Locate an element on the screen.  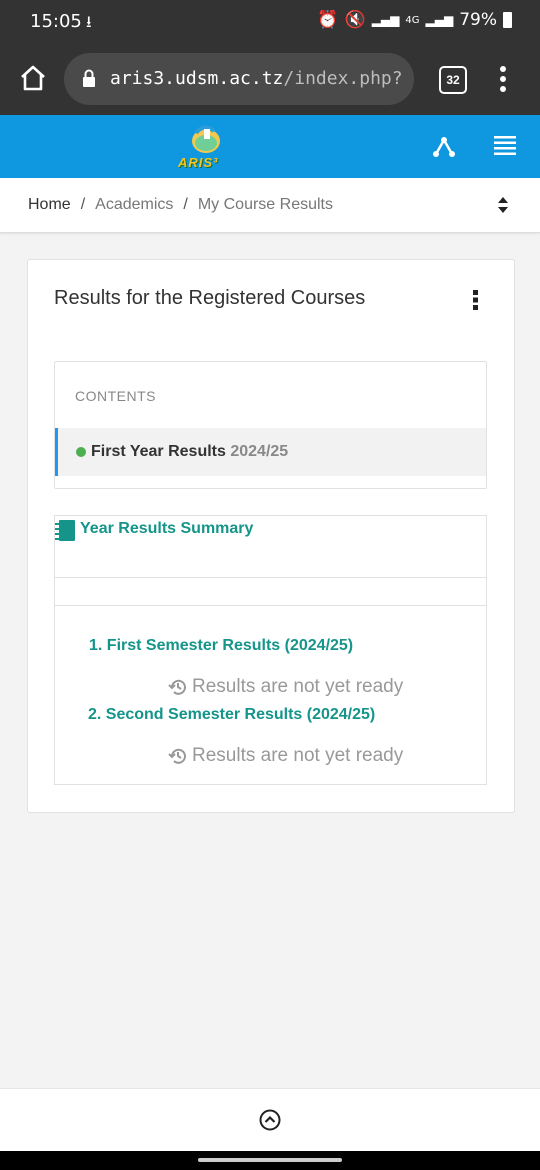
overflow-menu-icon is located at coordinates (503, 79).